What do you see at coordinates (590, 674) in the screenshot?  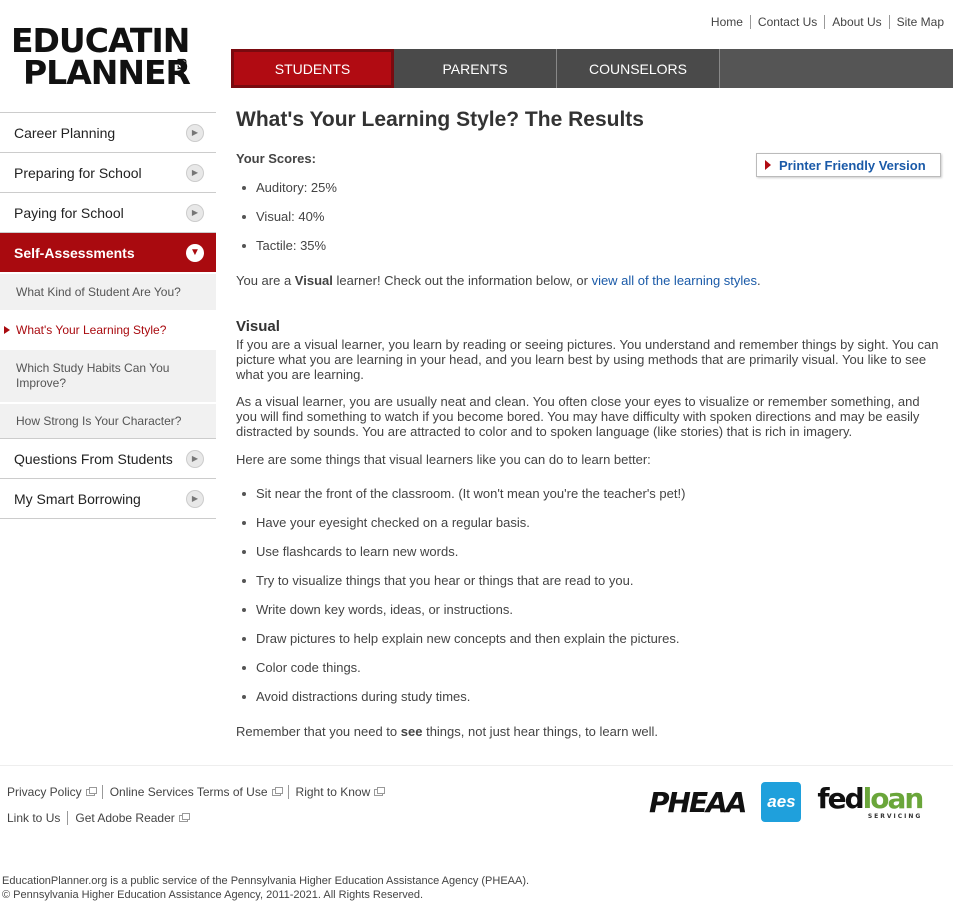 I see `list-item: Color code things.` at bounding box center [590, 674].